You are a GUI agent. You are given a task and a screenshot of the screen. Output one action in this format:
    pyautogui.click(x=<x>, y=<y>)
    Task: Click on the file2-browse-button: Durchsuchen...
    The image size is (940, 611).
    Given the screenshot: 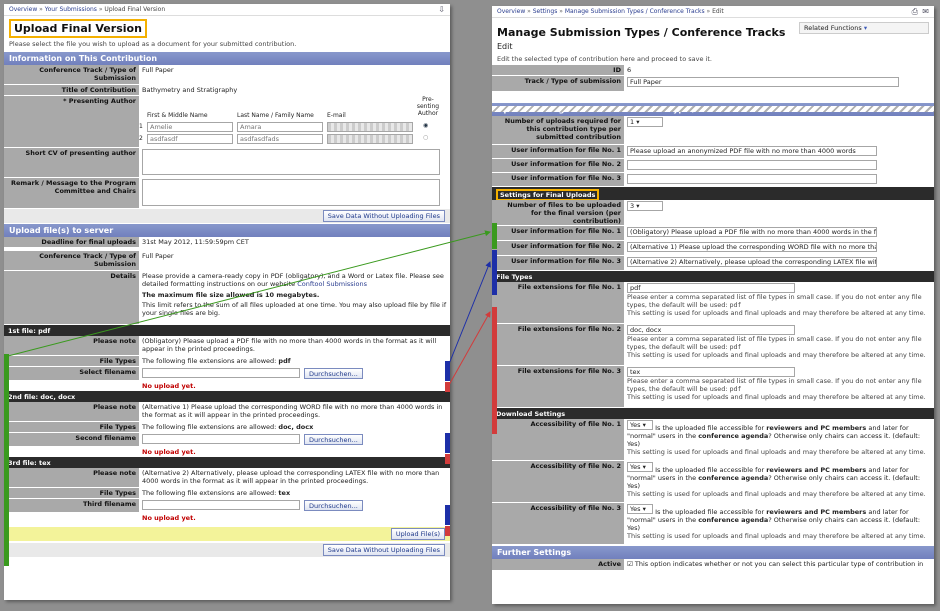 What is the action you would take?
    pyautogui.click(x=333, y=439)
    